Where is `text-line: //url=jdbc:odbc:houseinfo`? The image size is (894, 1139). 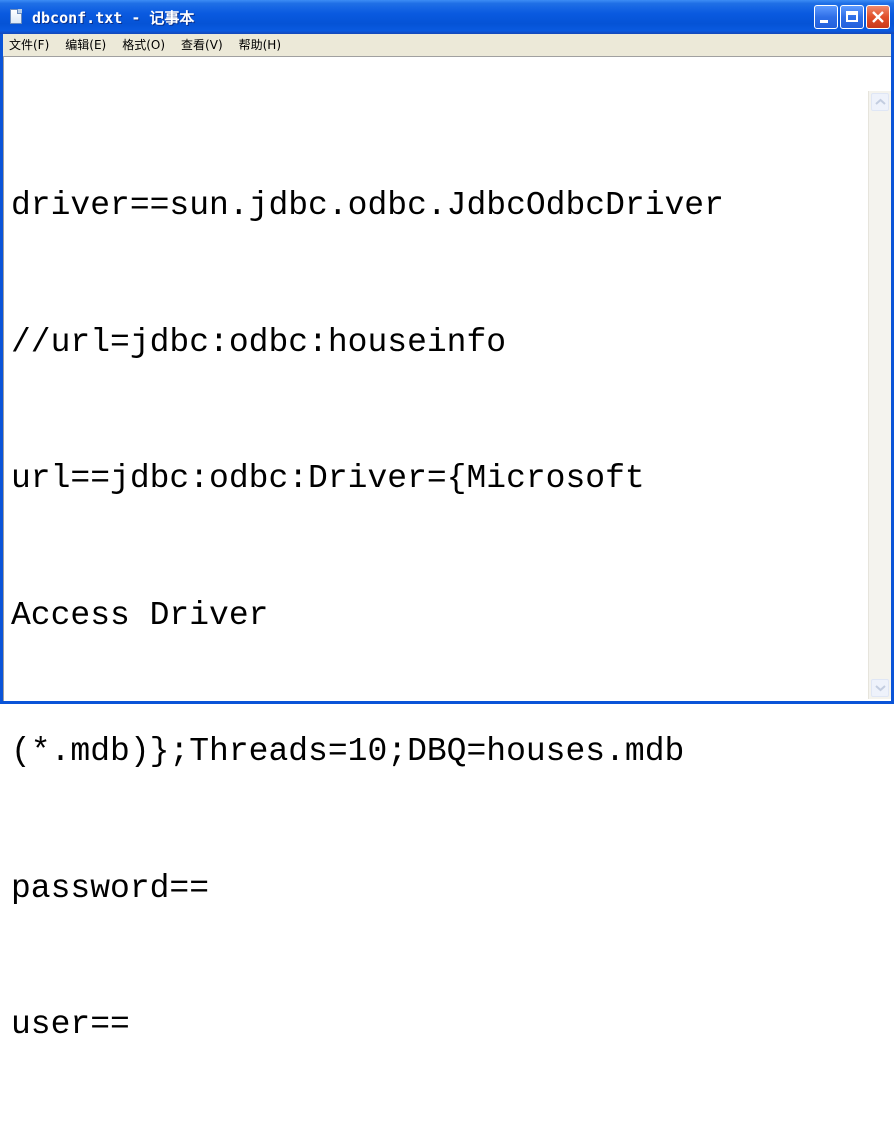
text-line: //url=jdbc:odbc:houseinfo is located at coordinates (259, 342).